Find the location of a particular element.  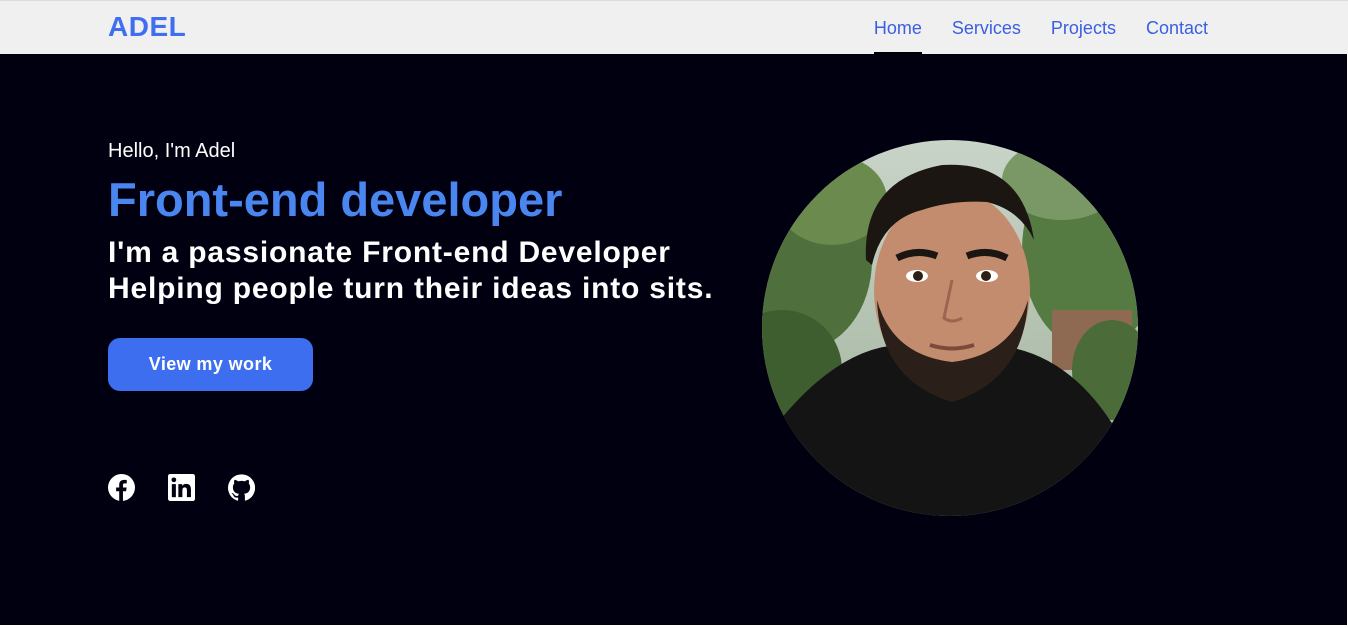

view-my-work-button: View my work is located at coordinates (210, 364).